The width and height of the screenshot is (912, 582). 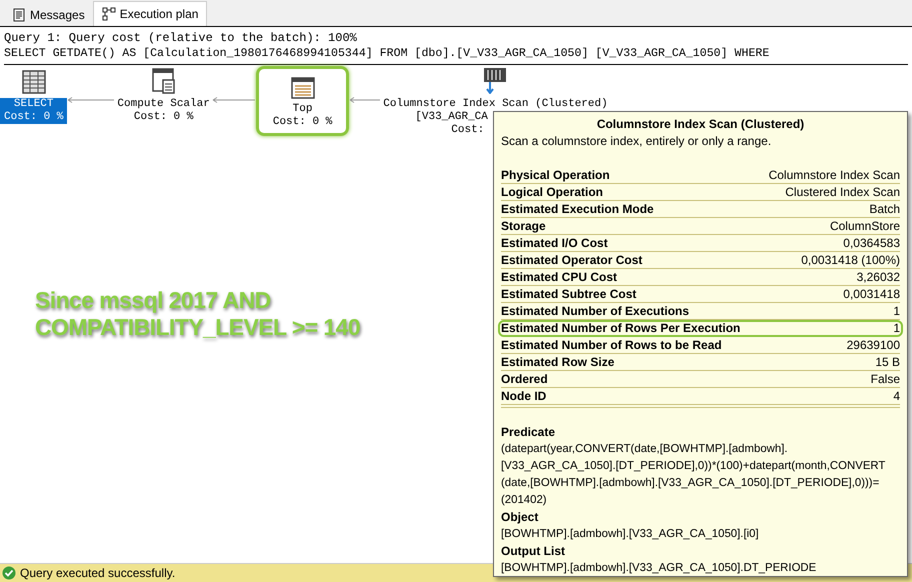 What do you see at coordinates (520, 517) in the screenshot?
I see `section-heading: Object` at bounding box center [520, 517].